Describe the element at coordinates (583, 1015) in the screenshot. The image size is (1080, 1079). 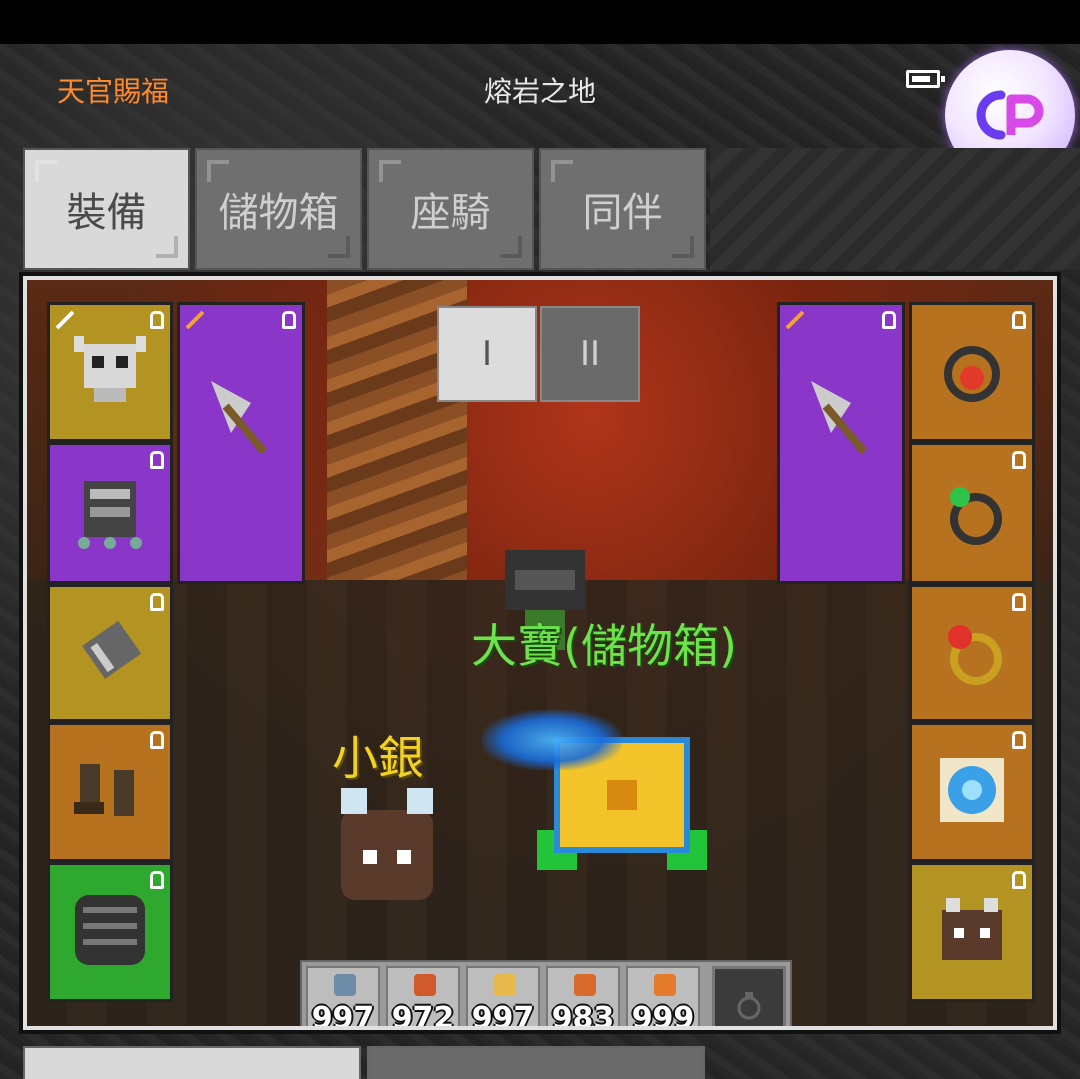
I see `potion-count: 983` at that location.